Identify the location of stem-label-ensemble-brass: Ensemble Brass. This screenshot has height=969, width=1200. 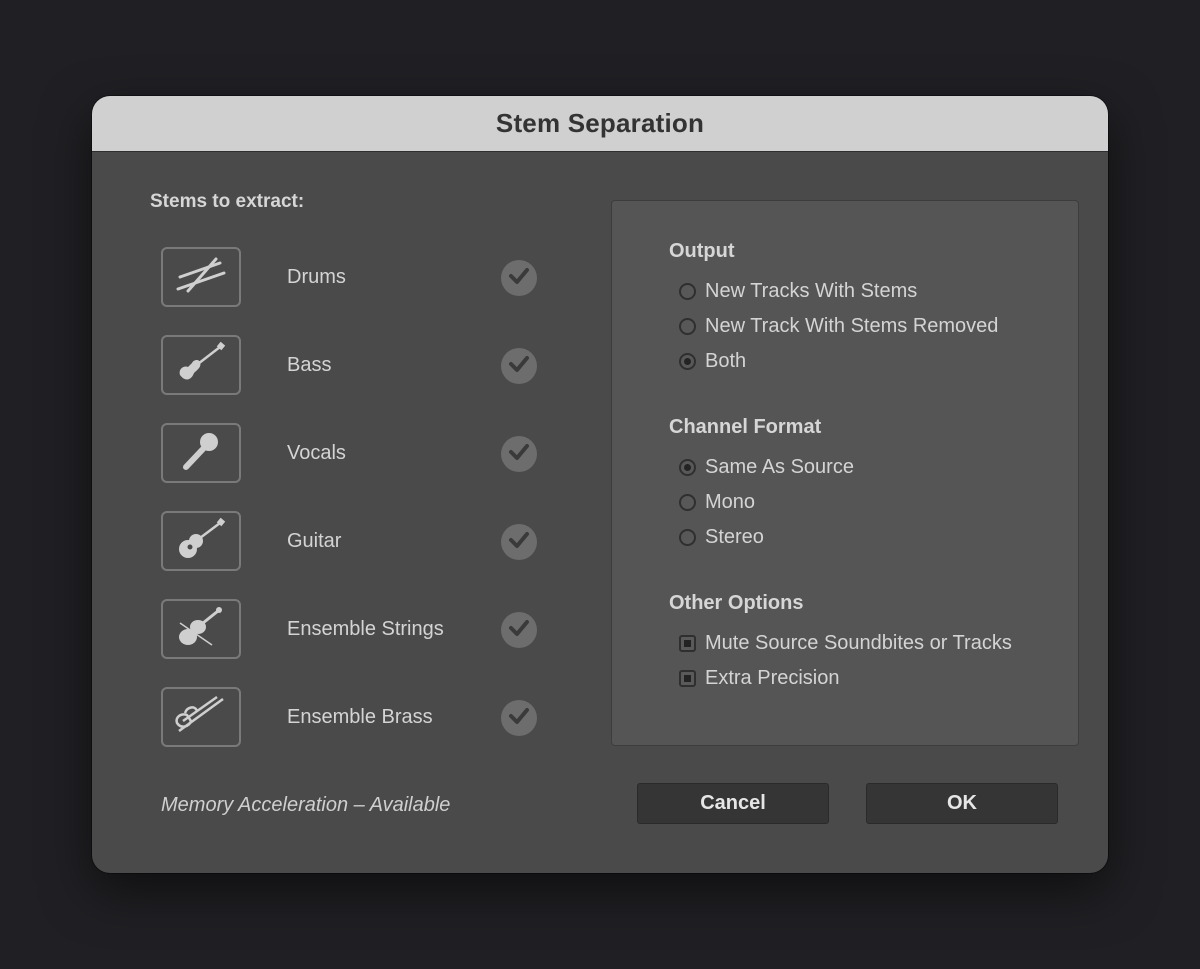
(360, 717).